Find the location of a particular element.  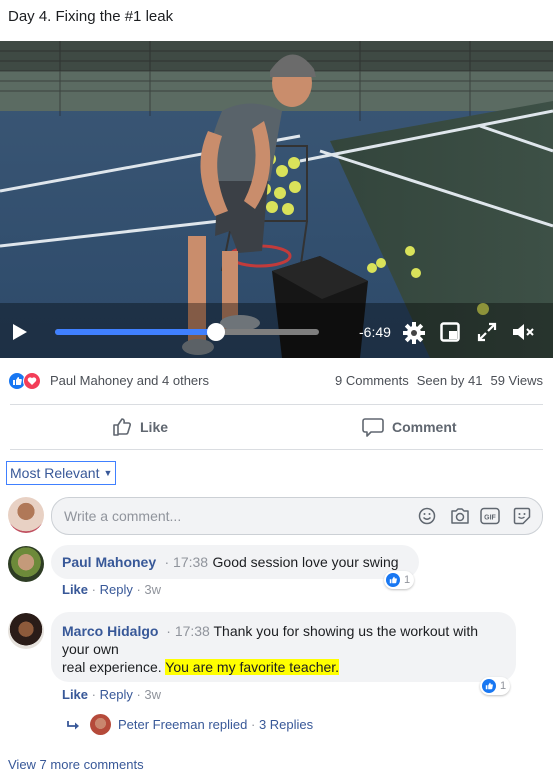

miniplayer-icon is located at coordinates (450, 334).